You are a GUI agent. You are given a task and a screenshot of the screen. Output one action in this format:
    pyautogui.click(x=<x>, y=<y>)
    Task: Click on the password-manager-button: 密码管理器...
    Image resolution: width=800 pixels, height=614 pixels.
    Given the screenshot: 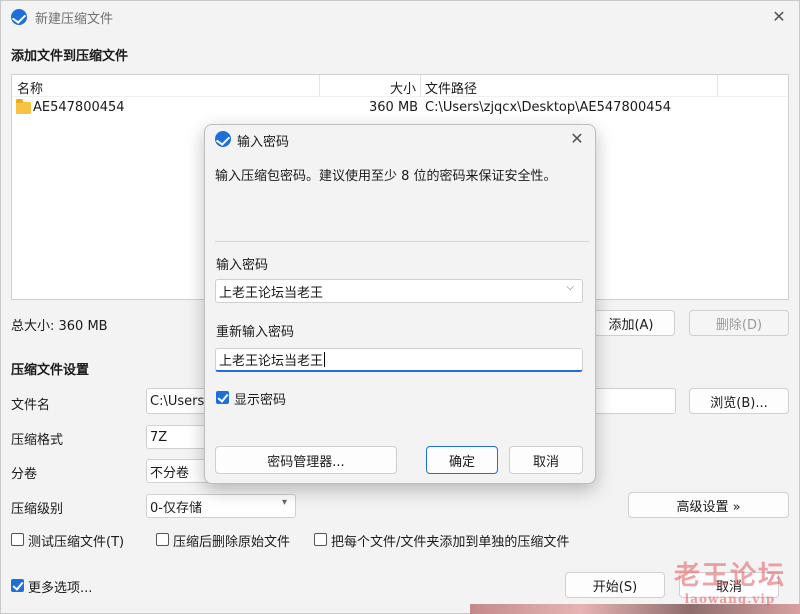 What is the action you would take?
    pyautogui.click(x=306, y=460)
    